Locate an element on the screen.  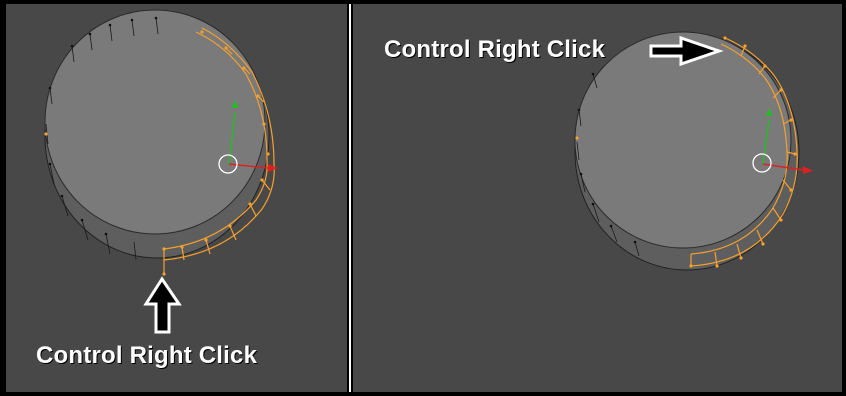
arrow-up-icon is located at coordinates (162, 305).